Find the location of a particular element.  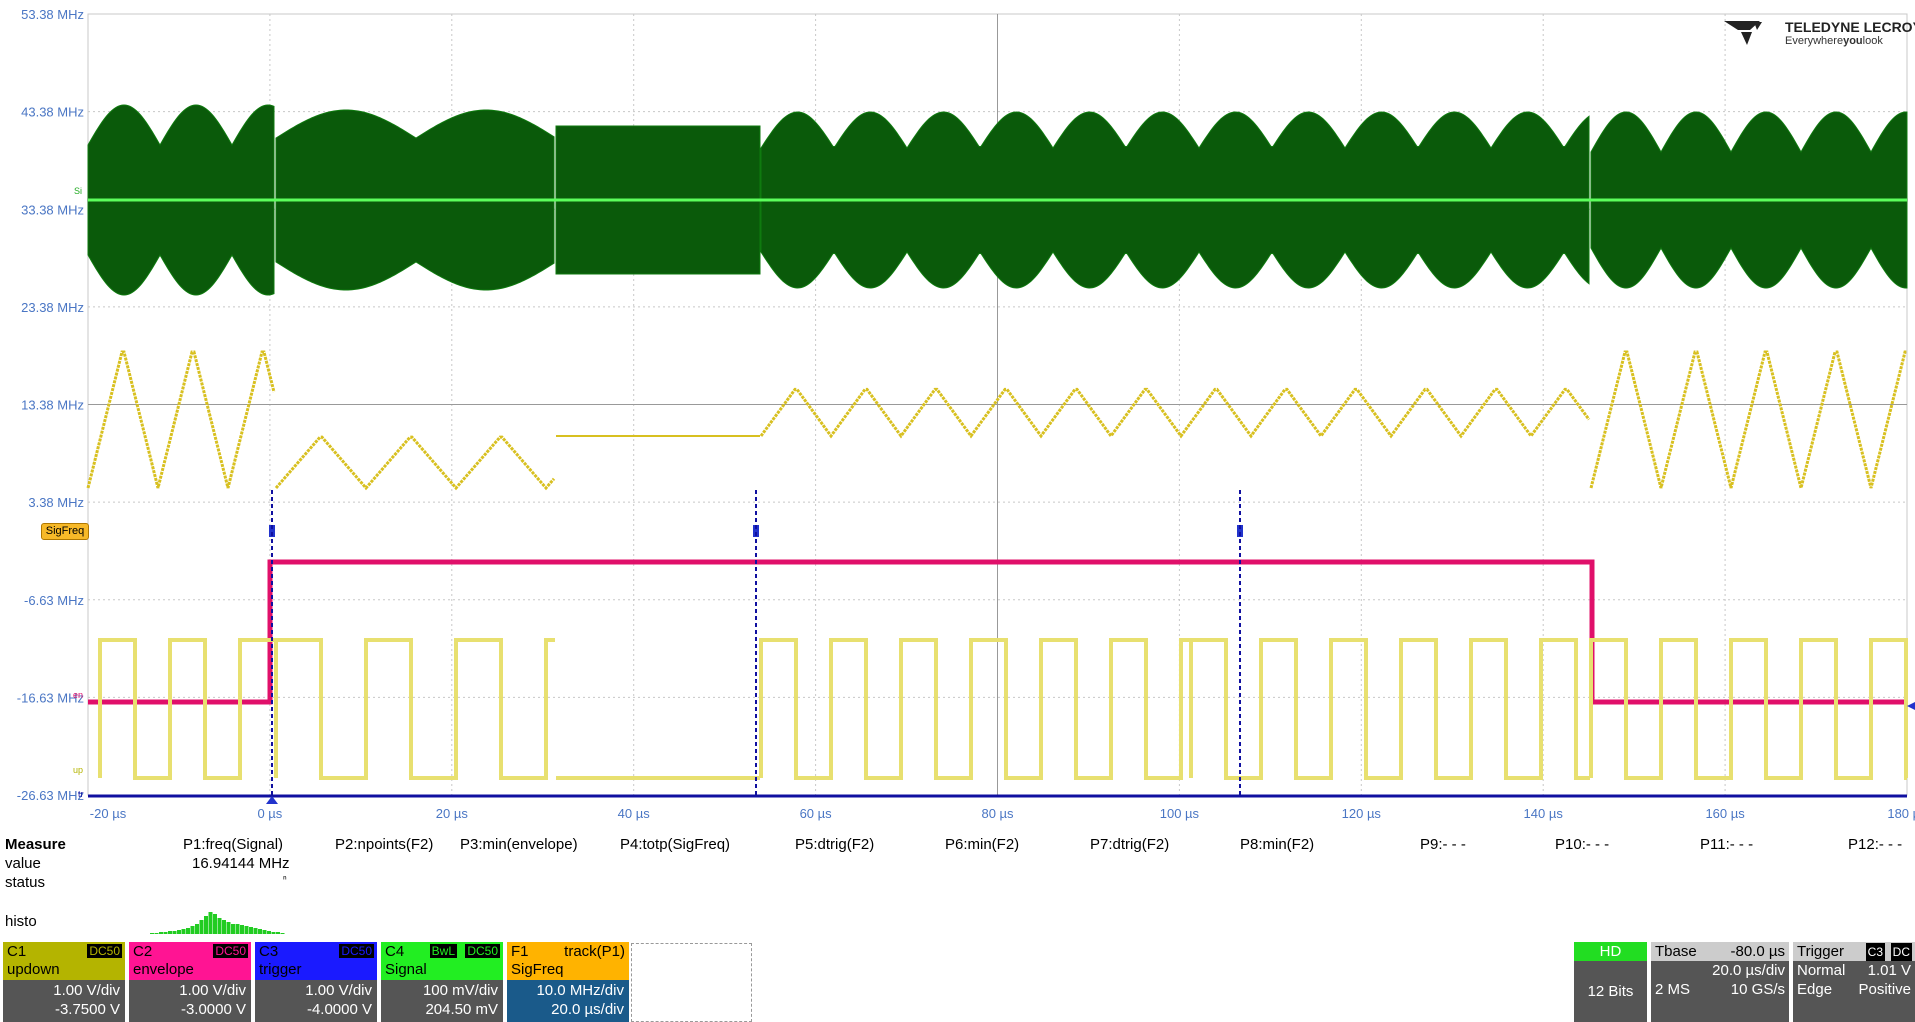

measure-value-row: value 16.94144 MHz is located at coordinates (957, 864).